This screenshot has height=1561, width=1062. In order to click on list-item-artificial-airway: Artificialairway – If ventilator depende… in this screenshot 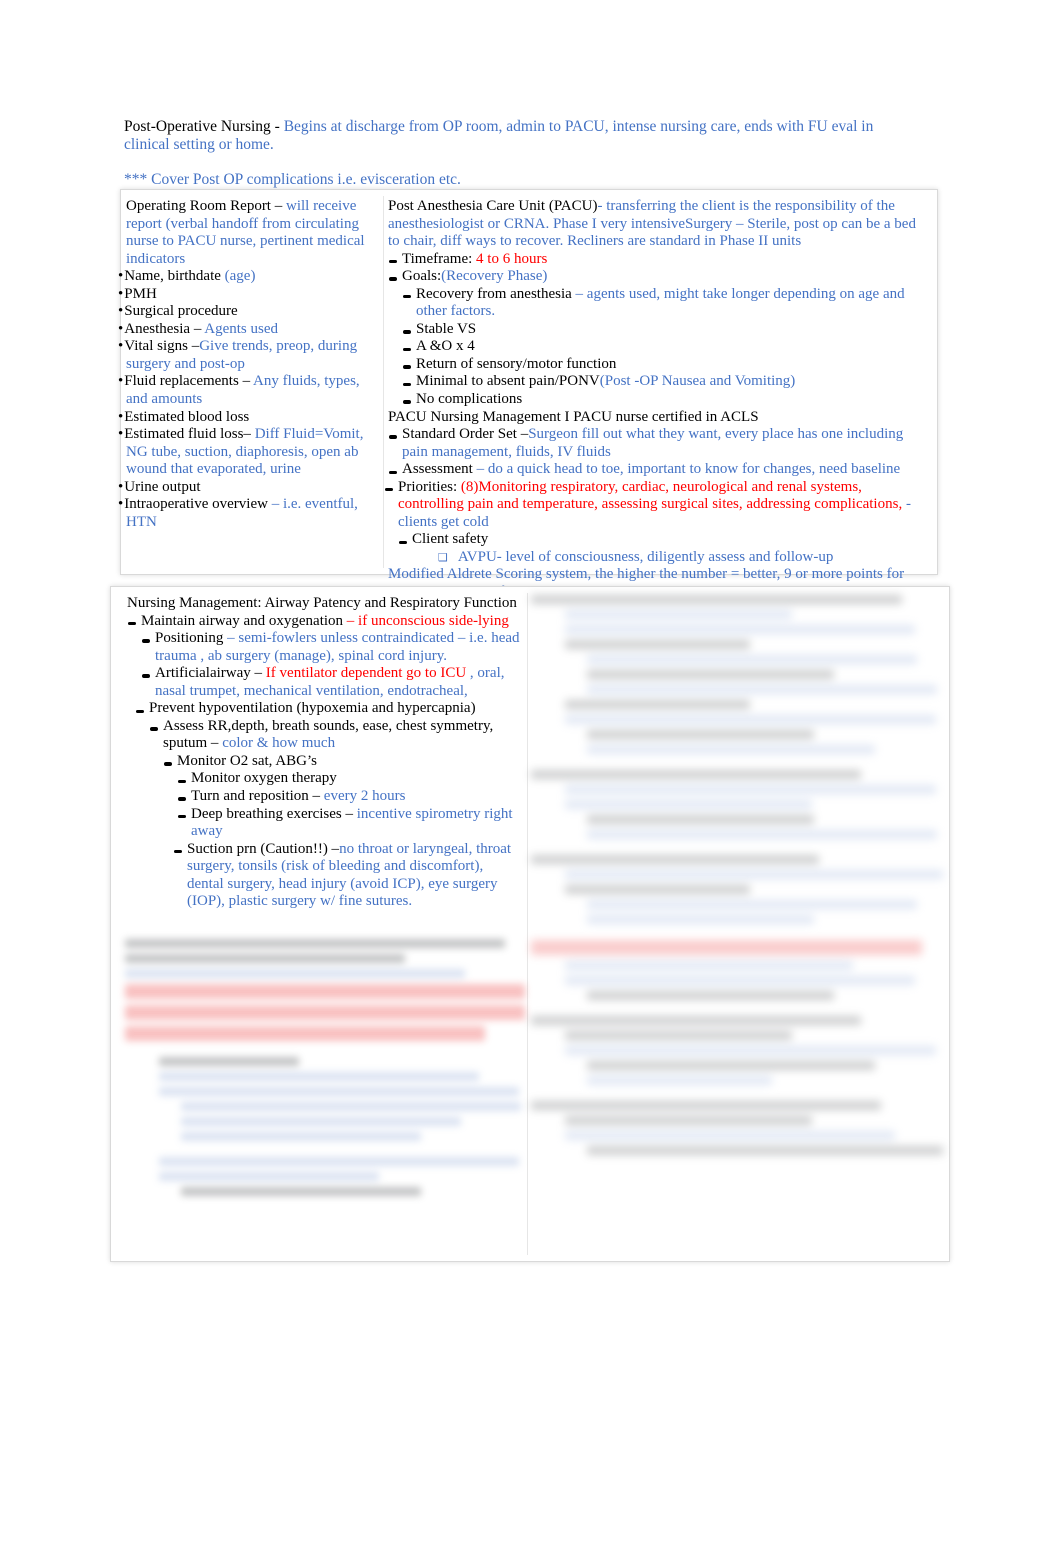, I will do `click(332, 682)`.